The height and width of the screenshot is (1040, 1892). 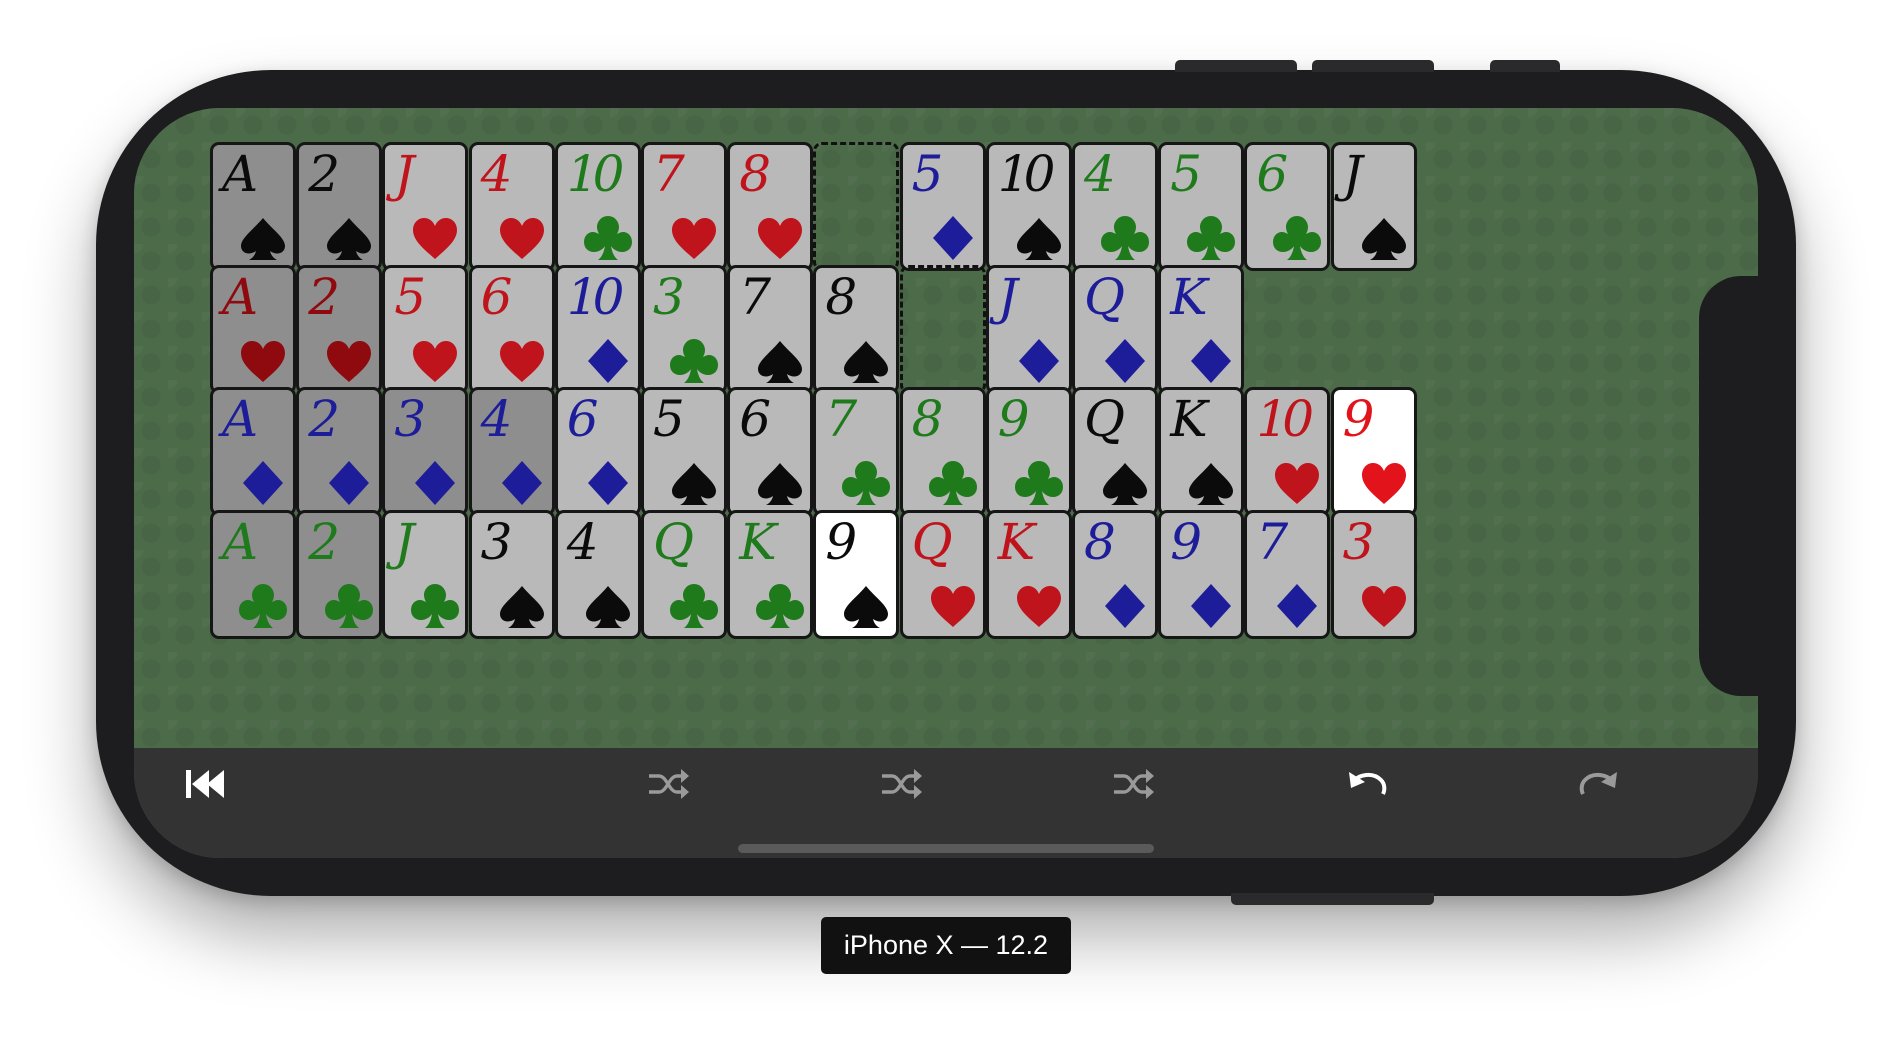 What do you see at coordinates (597, 329) in the screenshot?
I see `card-10-of-diamonds: 10` at bounding box center [597, 329].